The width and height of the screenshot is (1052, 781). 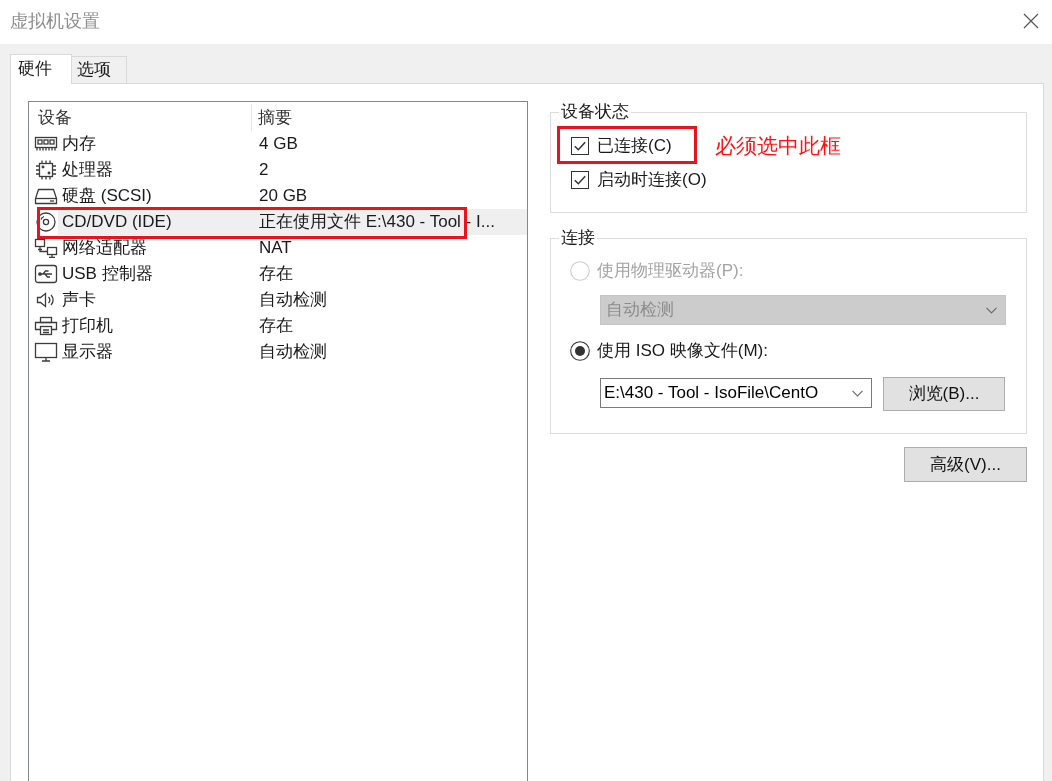 I want to click on device-summary: 20 GB, so click(x=283, y=196).